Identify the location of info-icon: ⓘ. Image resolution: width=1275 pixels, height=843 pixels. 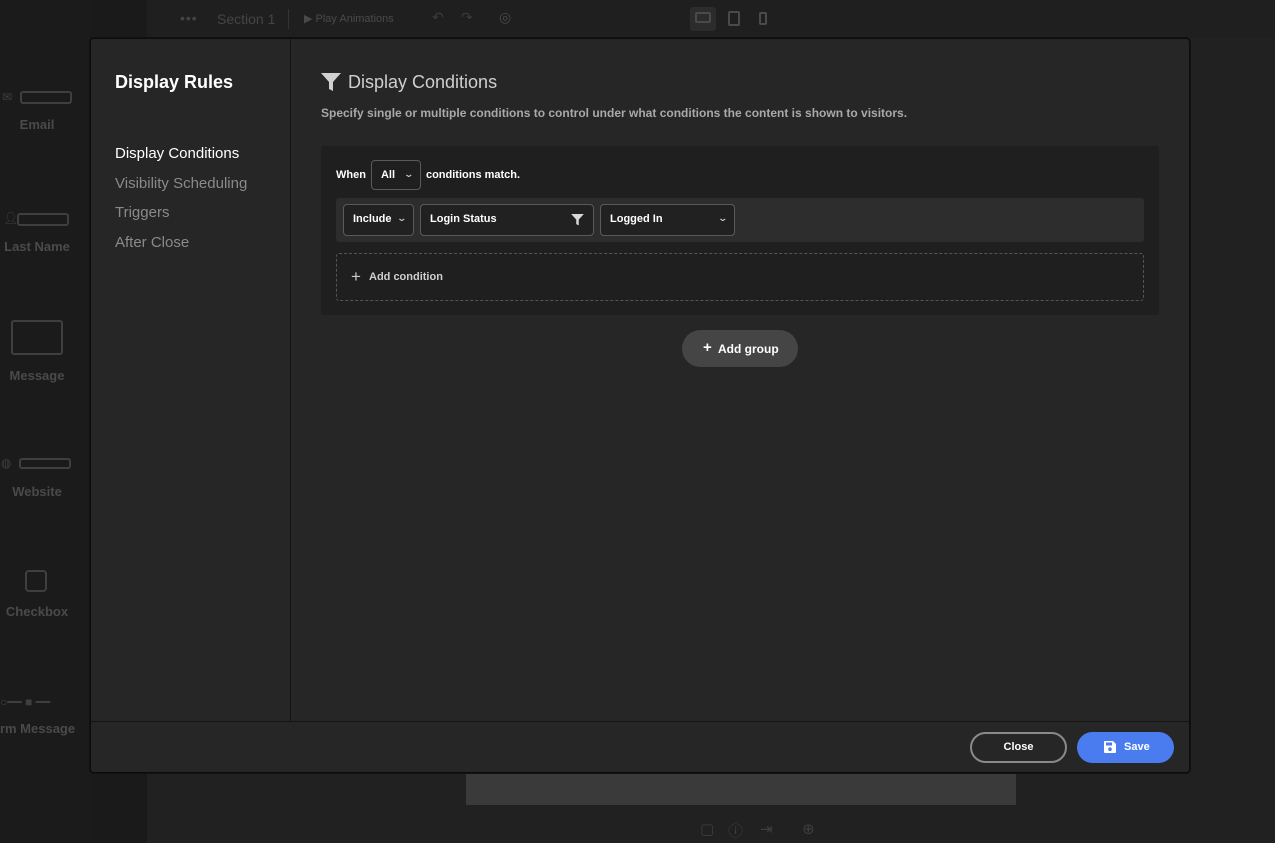
(735, 830).